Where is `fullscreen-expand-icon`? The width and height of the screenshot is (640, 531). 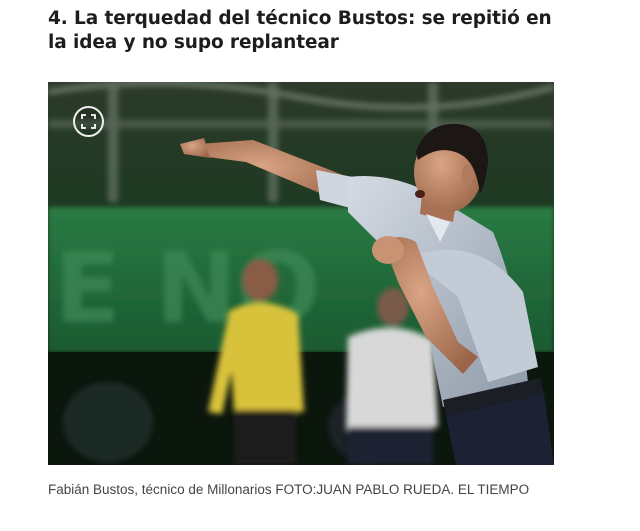 fullscreen-expand-icon is located at coordinates (88, 121).